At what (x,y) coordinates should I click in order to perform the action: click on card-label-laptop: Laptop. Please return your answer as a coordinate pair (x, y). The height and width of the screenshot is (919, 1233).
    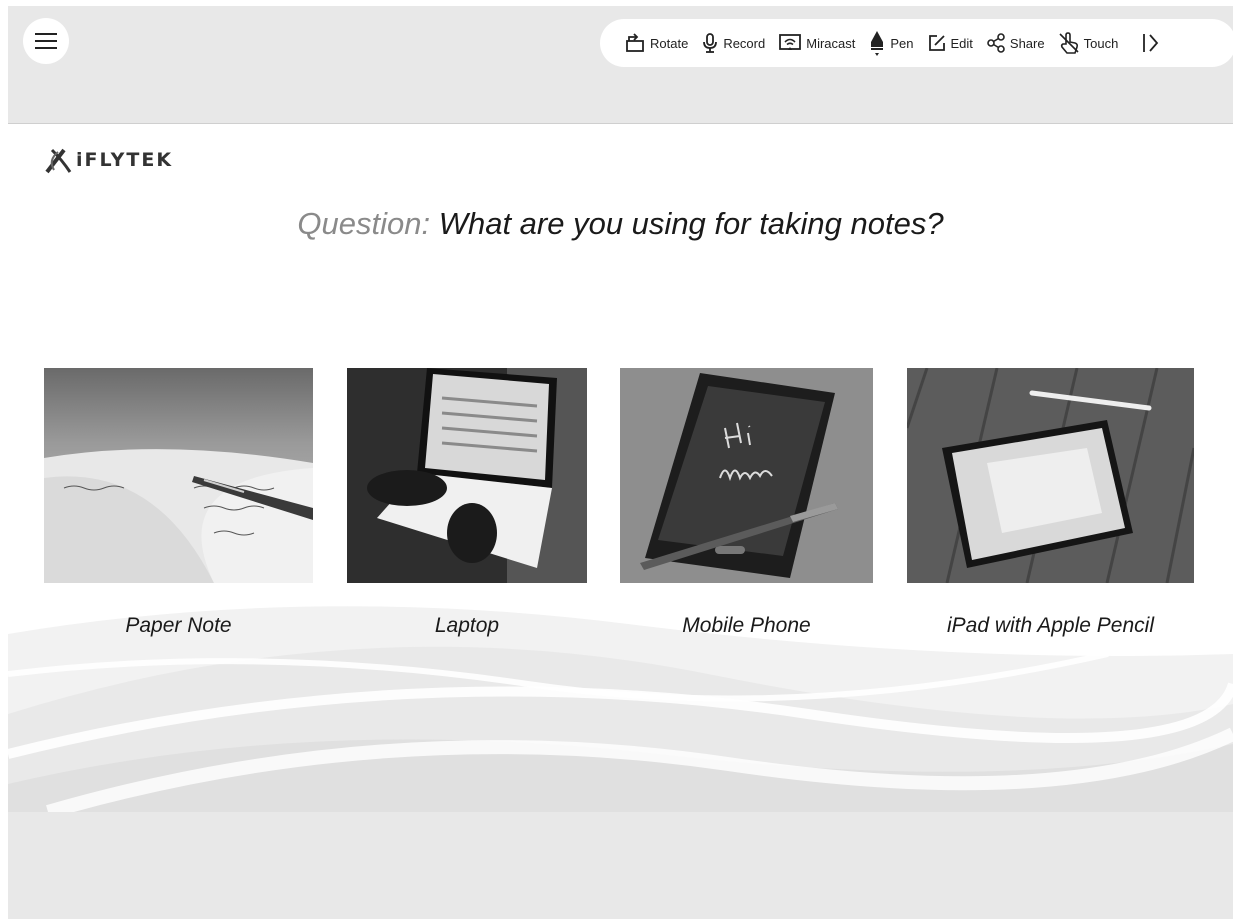
    Looking at the image, I should click on (467, 625).